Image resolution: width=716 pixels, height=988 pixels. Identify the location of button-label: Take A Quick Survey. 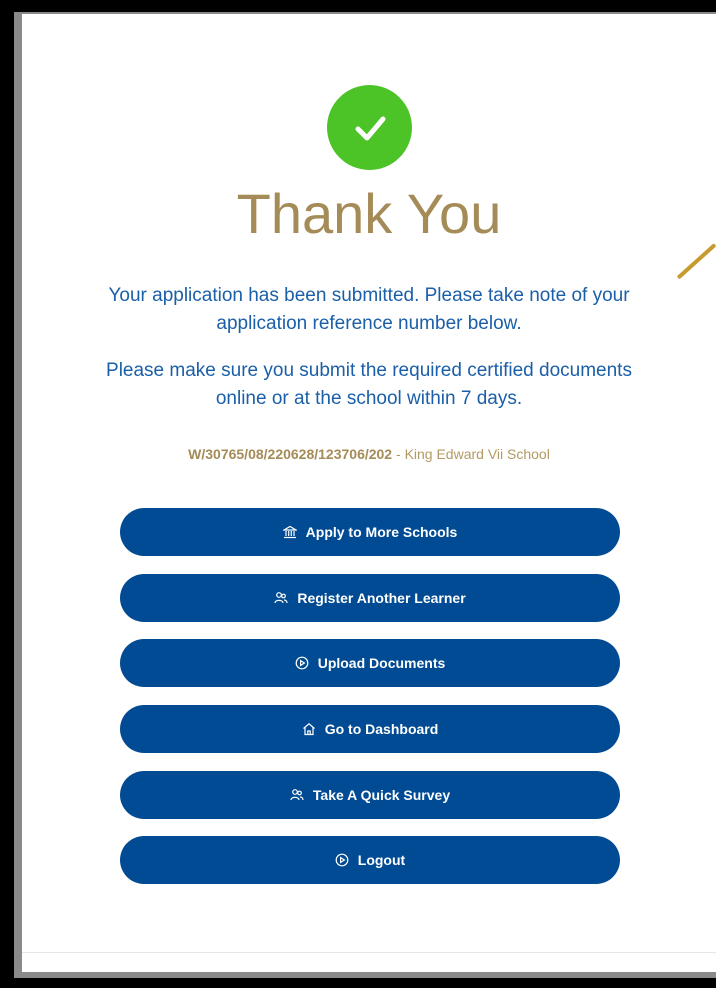
(381, 795).